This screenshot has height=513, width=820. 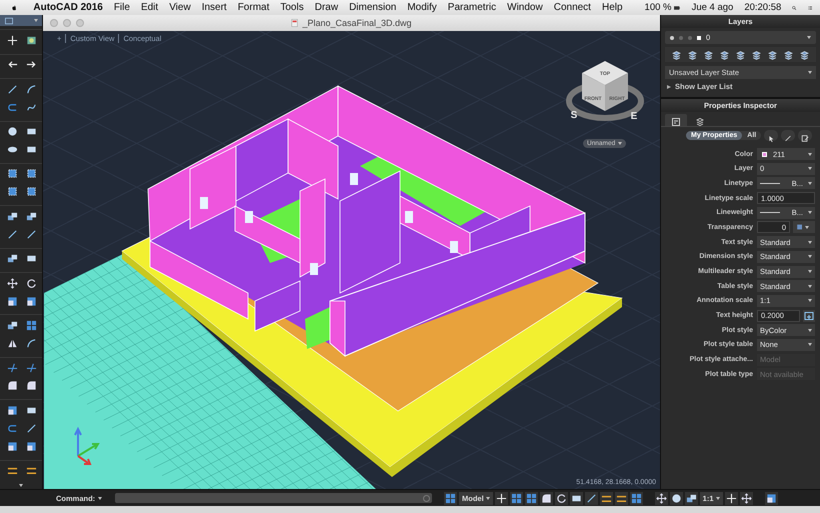 What do you see at coordinates (763, 7) in the screenshot?
I see `menu-bar-time: 20:20:58` at bounding box center [763, 7].